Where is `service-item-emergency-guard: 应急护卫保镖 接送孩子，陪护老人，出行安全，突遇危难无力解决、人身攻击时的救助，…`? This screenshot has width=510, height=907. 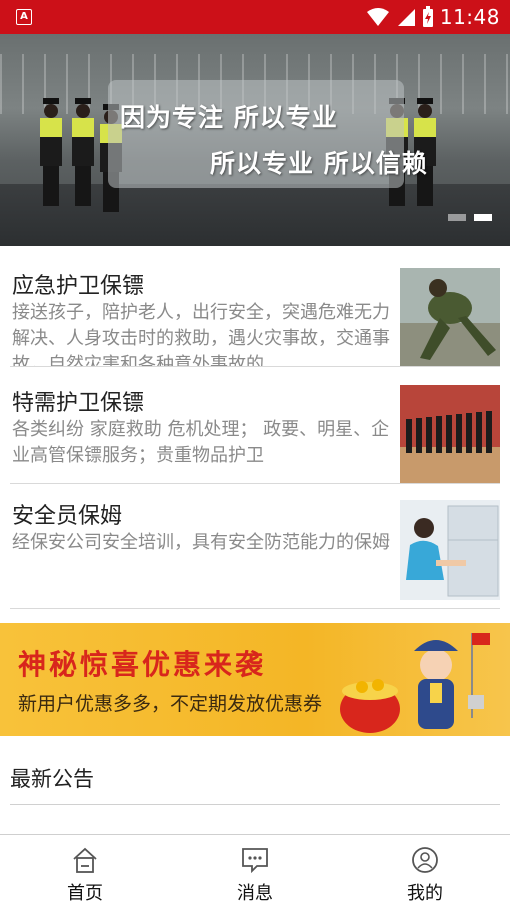 service-item-emergency-guard: 应急护卫保镖 接送孩子，陪护老人，出行安全，突遇危难无力解决、人身攻击时的救助，… is located at coordinates (255, 308).